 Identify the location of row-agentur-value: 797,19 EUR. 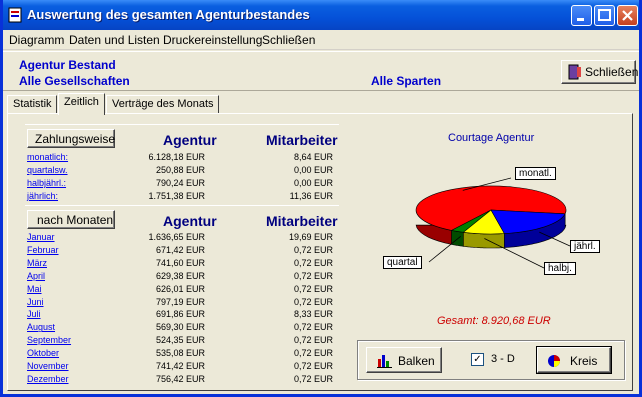
(180, 301).